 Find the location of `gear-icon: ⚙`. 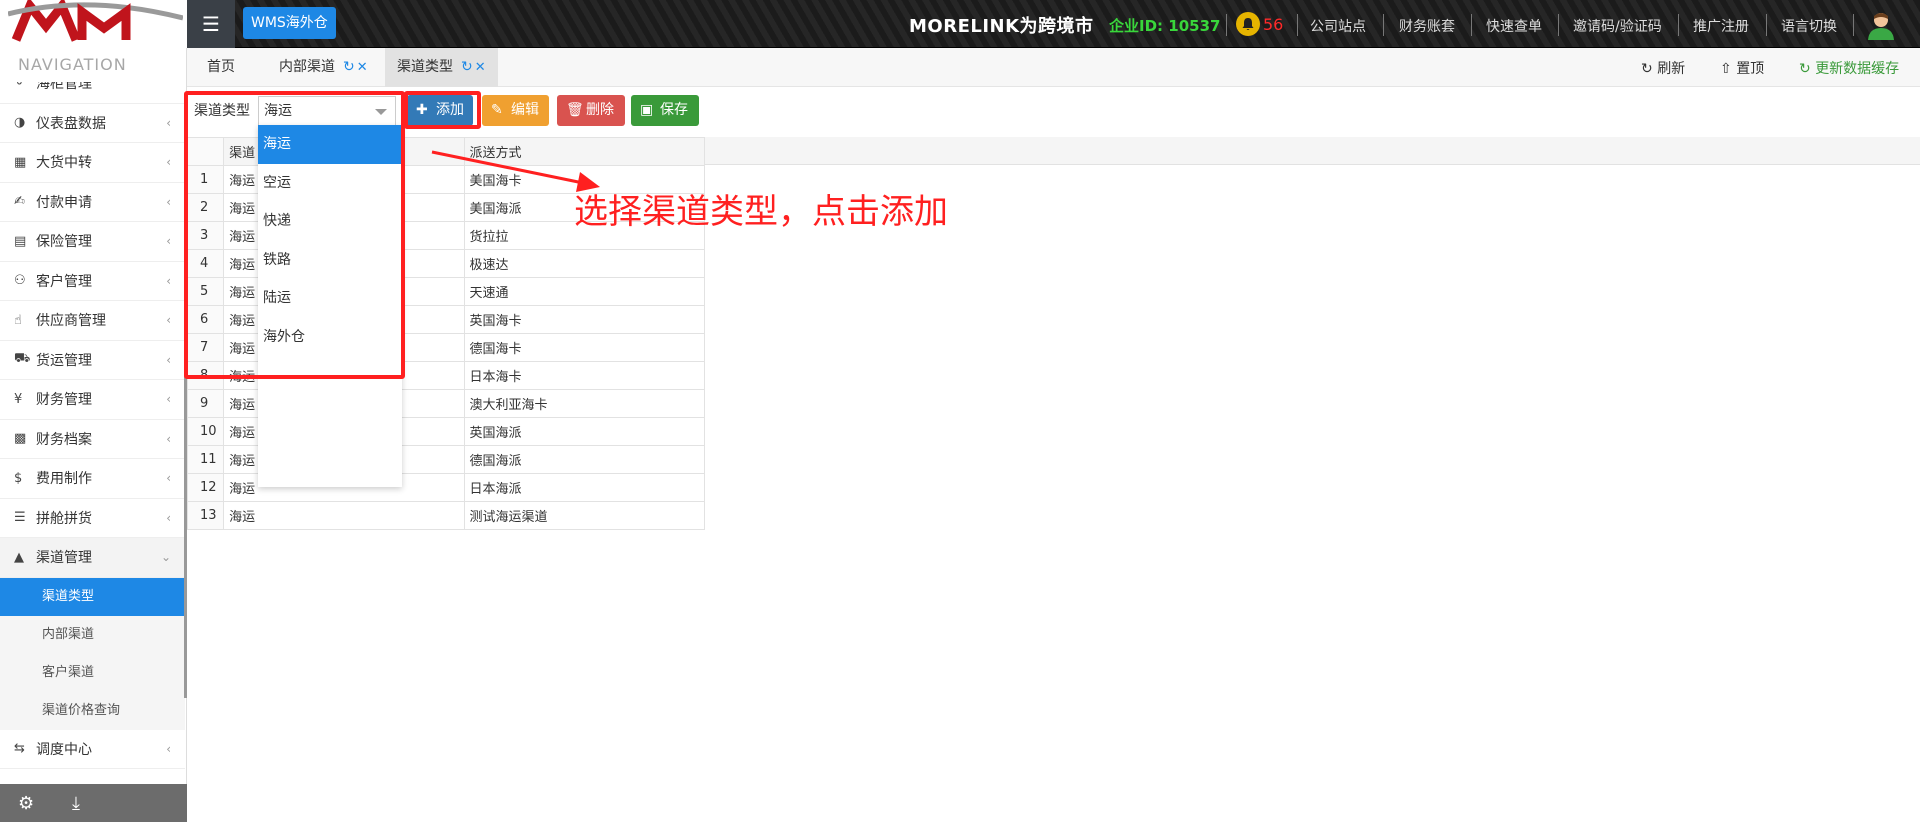

gear-icon: ⚙ is located at coordinates (26, 803).